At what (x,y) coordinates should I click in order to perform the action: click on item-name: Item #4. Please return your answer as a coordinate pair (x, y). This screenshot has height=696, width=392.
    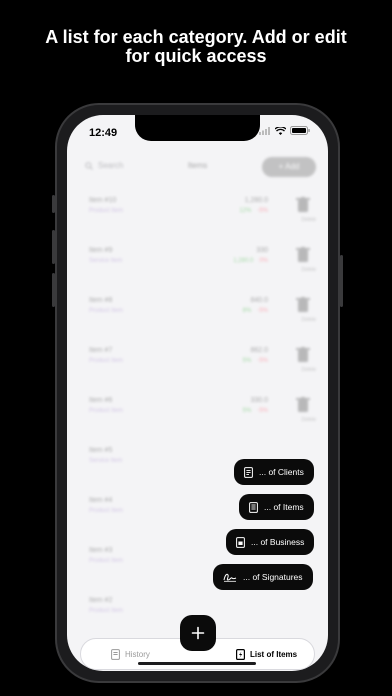
    Looking at the image, I should click on (101, 500).